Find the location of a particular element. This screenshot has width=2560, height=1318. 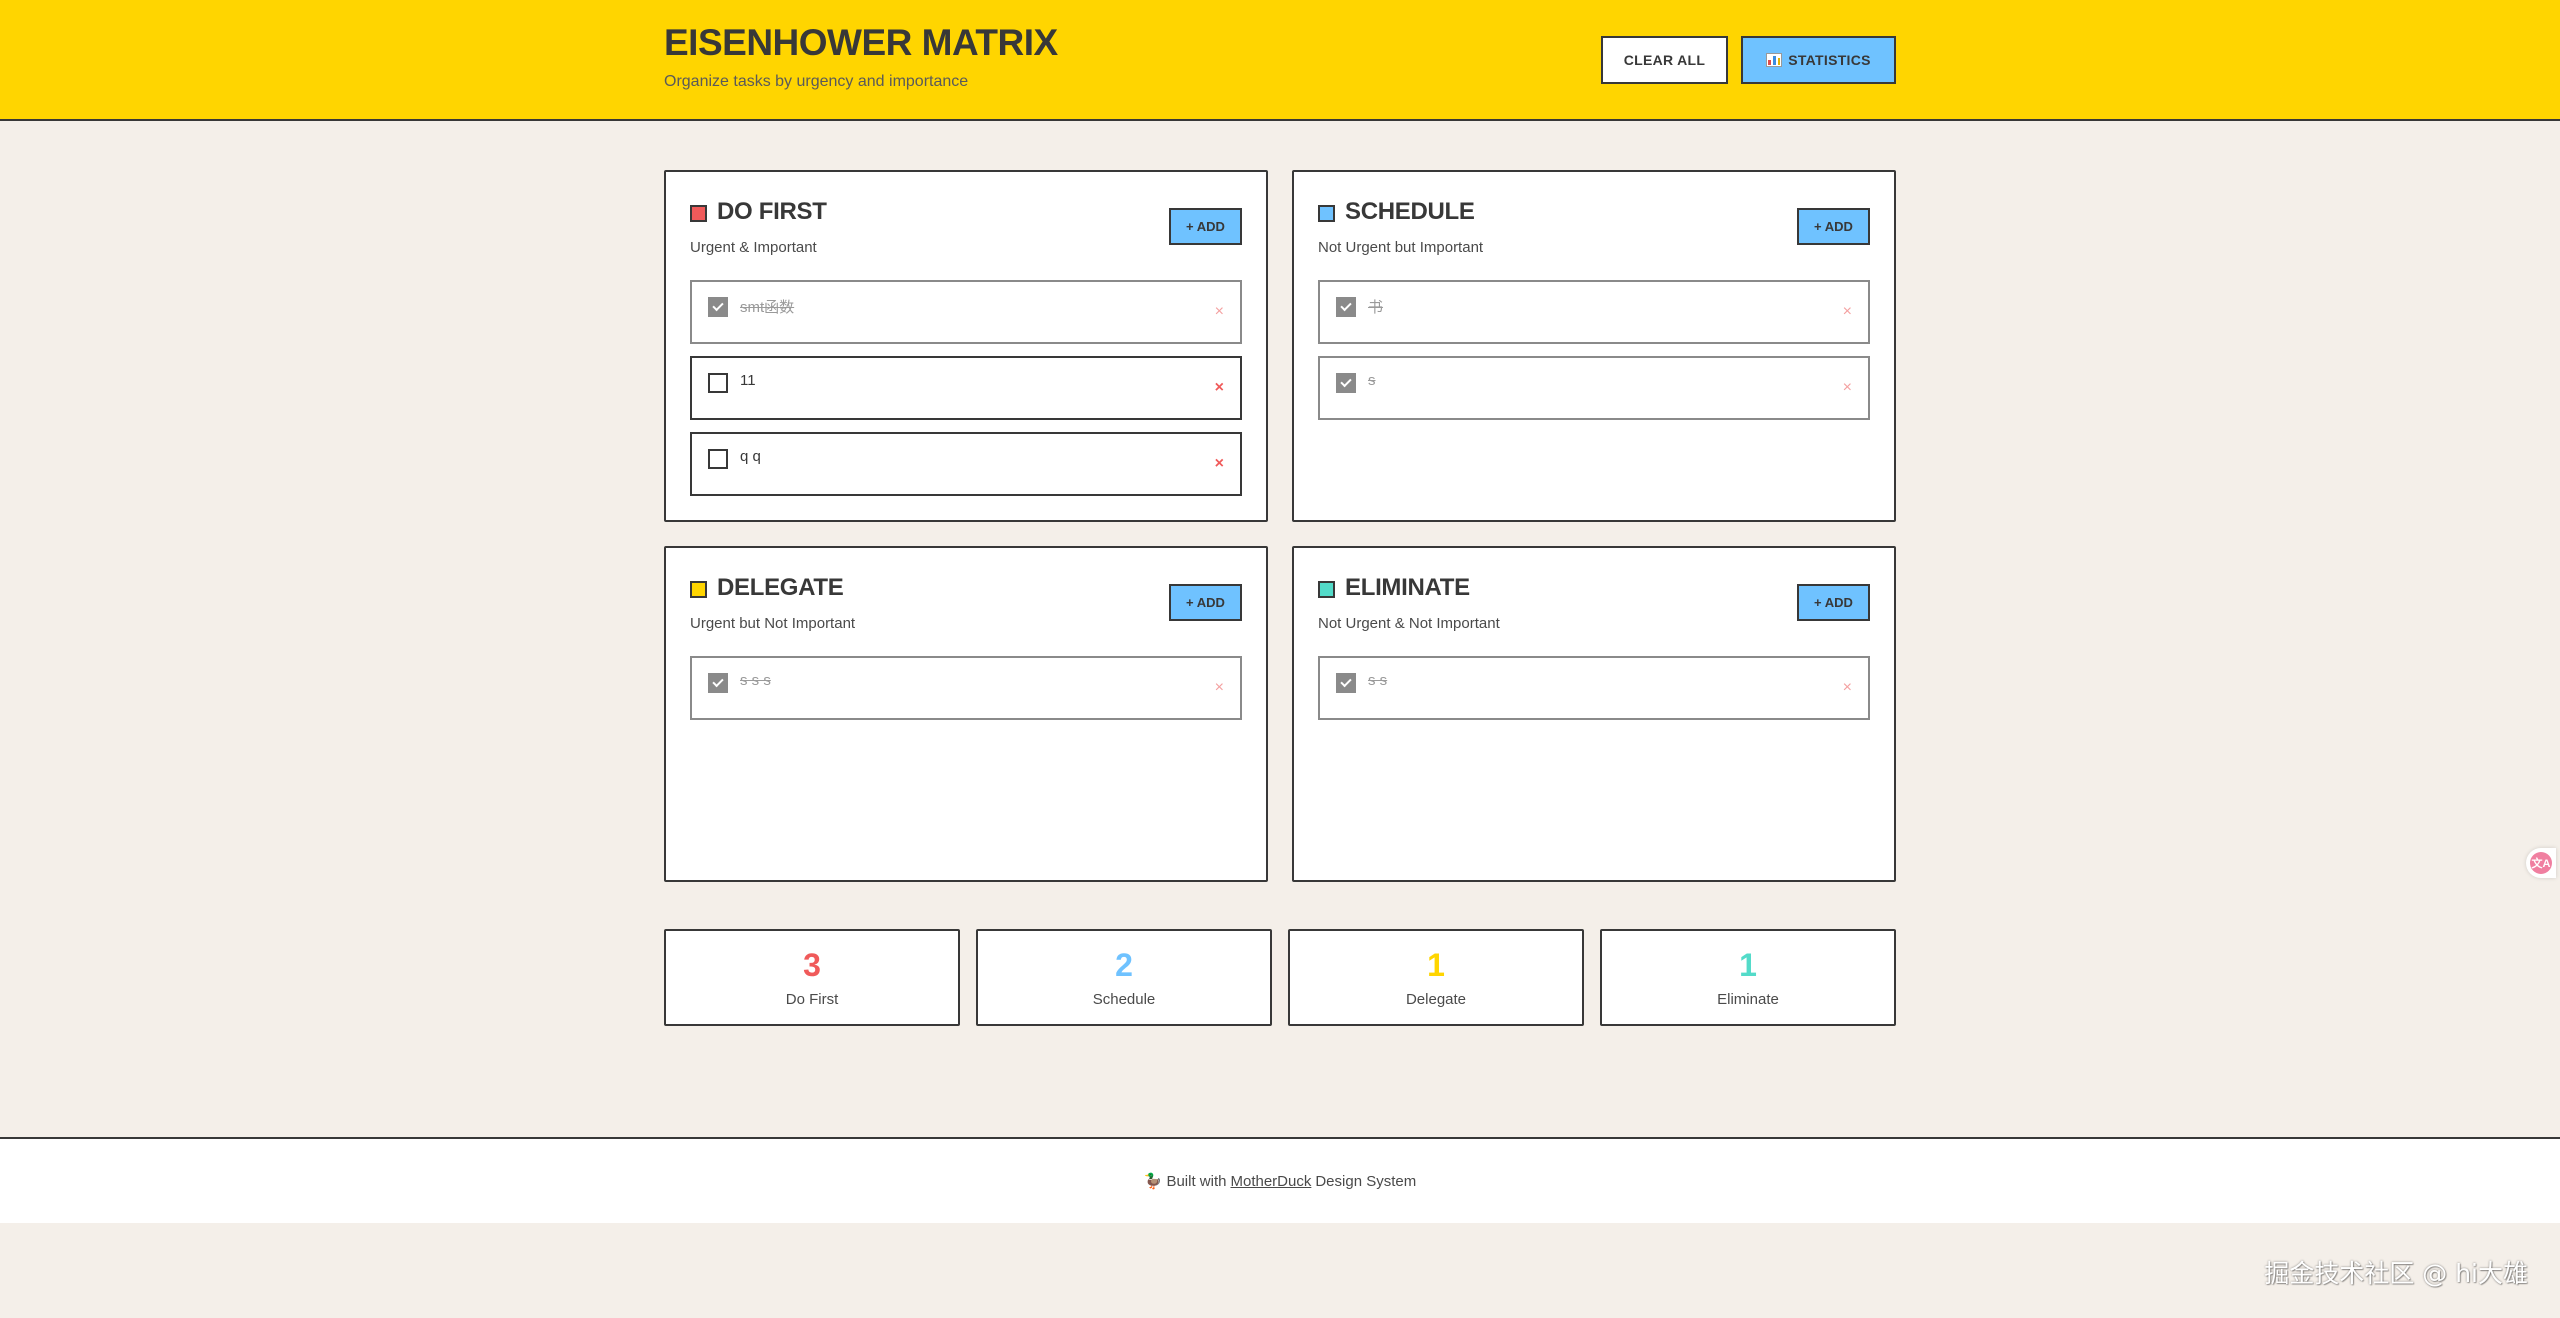

translate-widget: 文A is located at coordinates (2541, 863).